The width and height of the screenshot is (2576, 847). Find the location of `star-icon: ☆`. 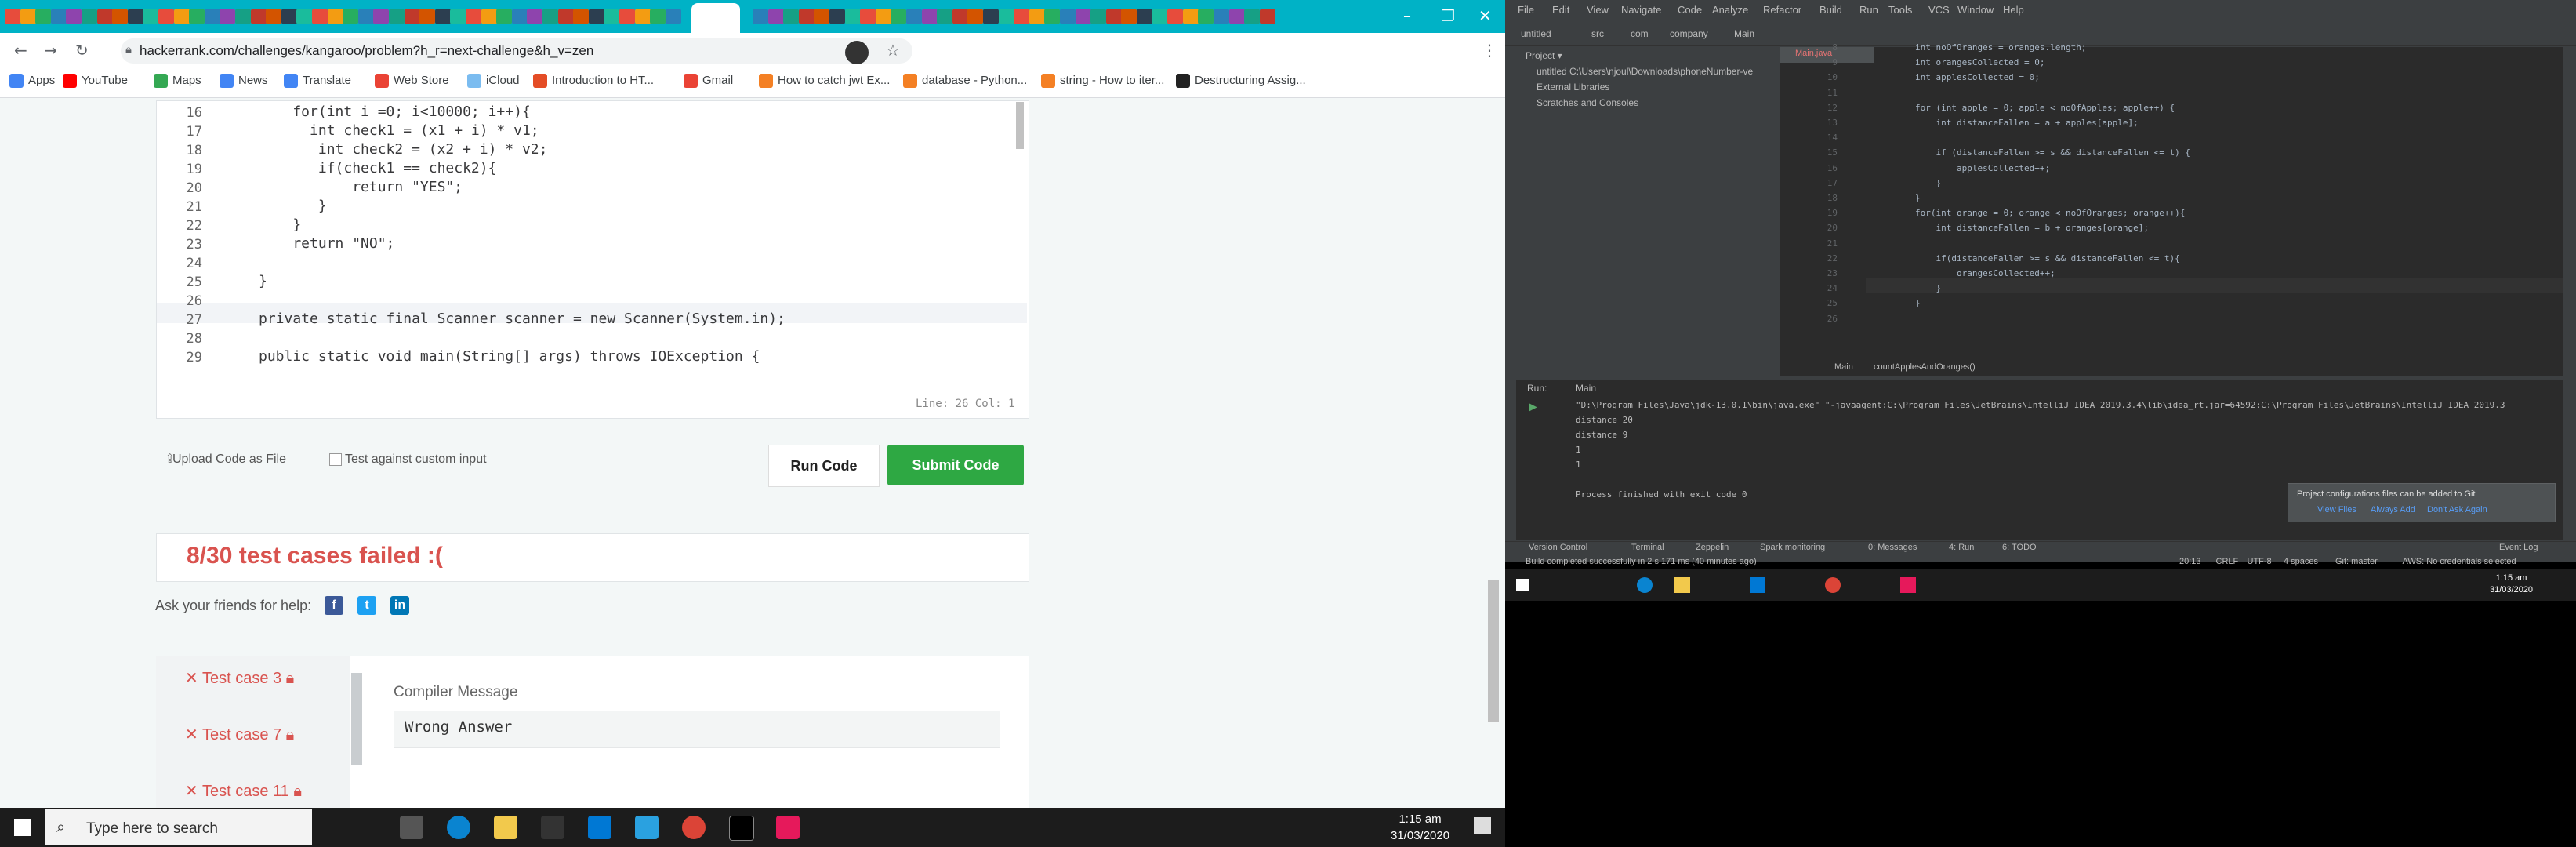

star-icon: ☆ is located at coordinates (893, 50).